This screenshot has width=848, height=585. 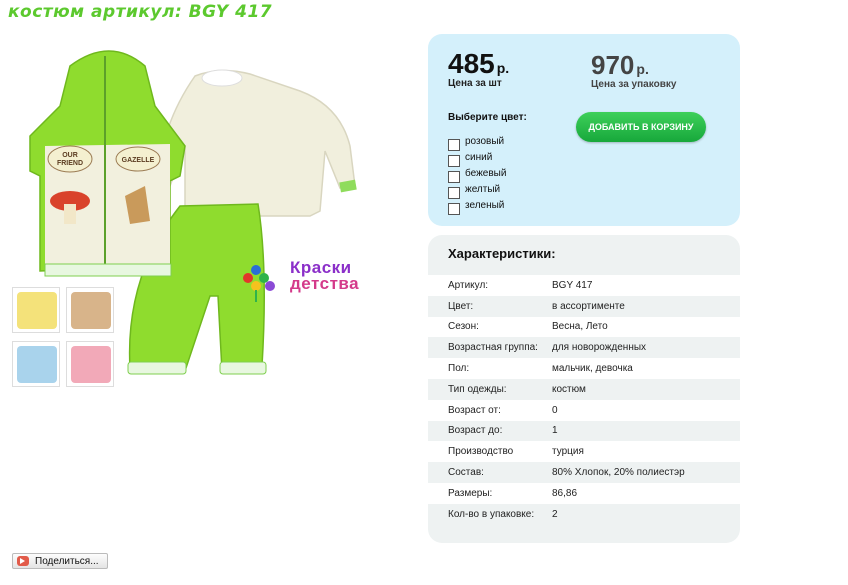 I want to click on spec-key: Возрастная группа:, so click(x=493, y=348).